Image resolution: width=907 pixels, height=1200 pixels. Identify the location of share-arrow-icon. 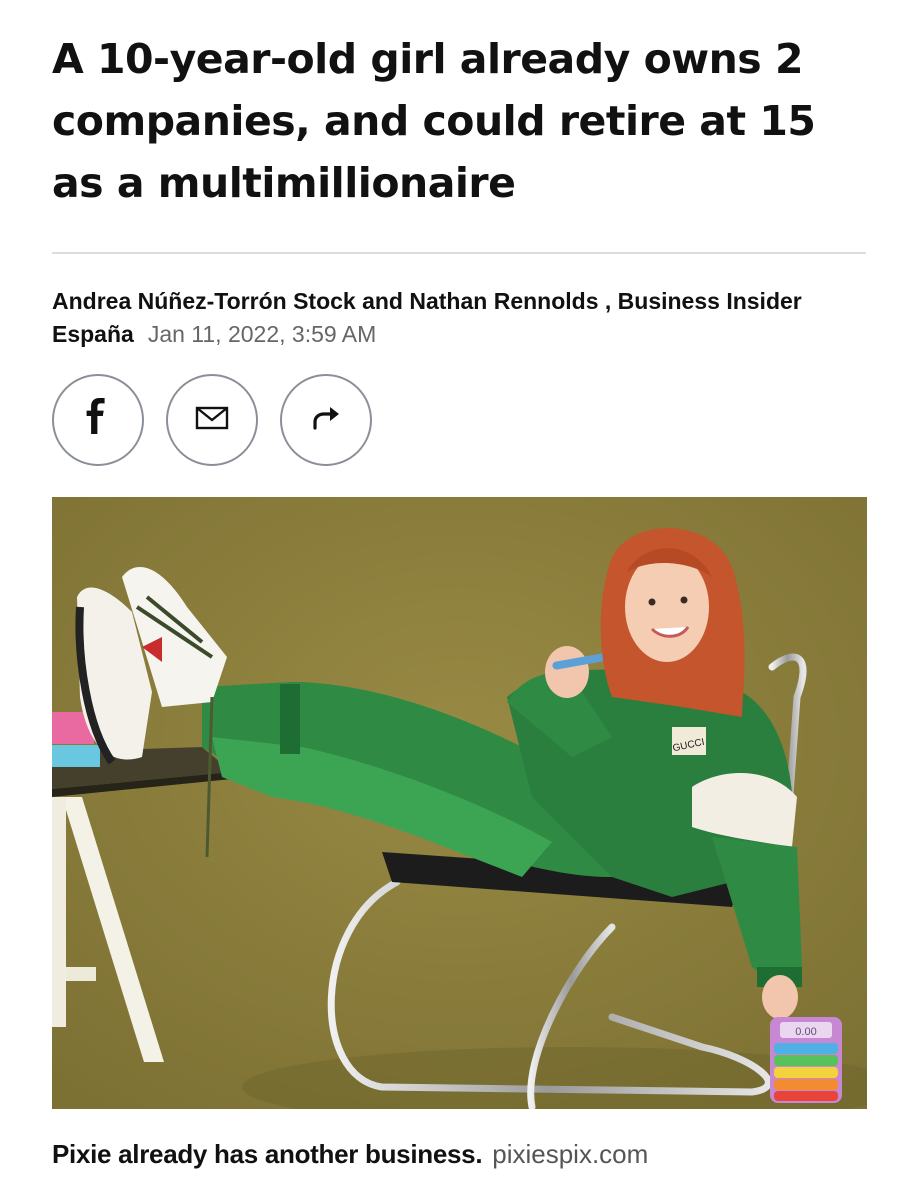
(326, 420).